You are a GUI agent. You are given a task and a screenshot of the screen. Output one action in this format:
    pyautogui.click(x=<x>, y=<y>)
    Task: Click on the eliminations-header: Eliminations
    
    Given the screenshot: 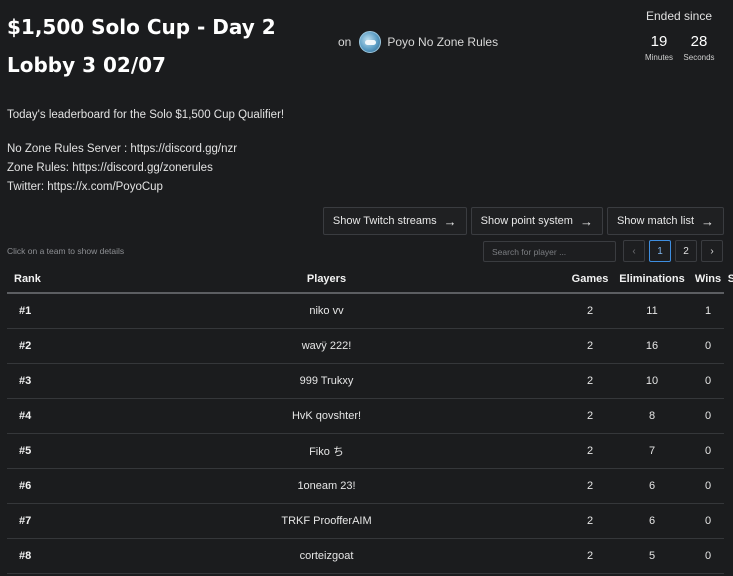 What is the action you would take?
    pyautogui.click(x=652, y=279)
    